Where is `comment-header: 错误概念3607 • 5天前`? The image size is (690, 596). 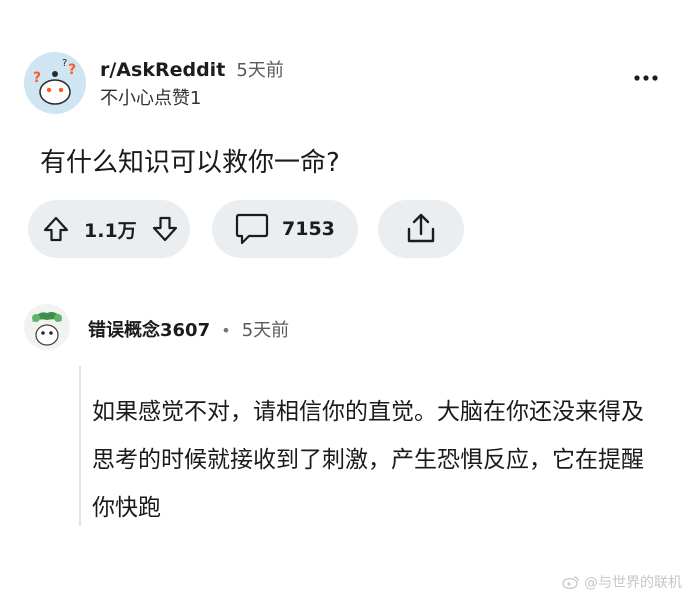
comment-header: 错误概念3607 • 5天前 is located at coordinates (224, 327).